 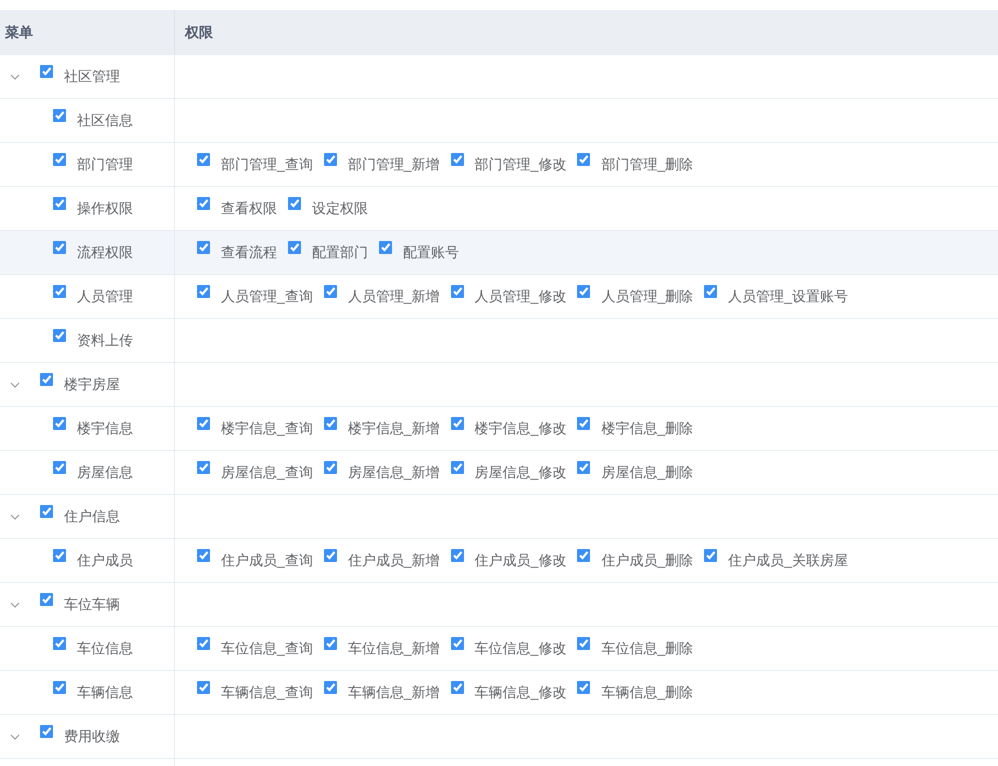 What do you see at coordinates (520, 692) in the screenshot?
I see `permission-label: 车辆信息_修改` at bounding box center [520, 692].